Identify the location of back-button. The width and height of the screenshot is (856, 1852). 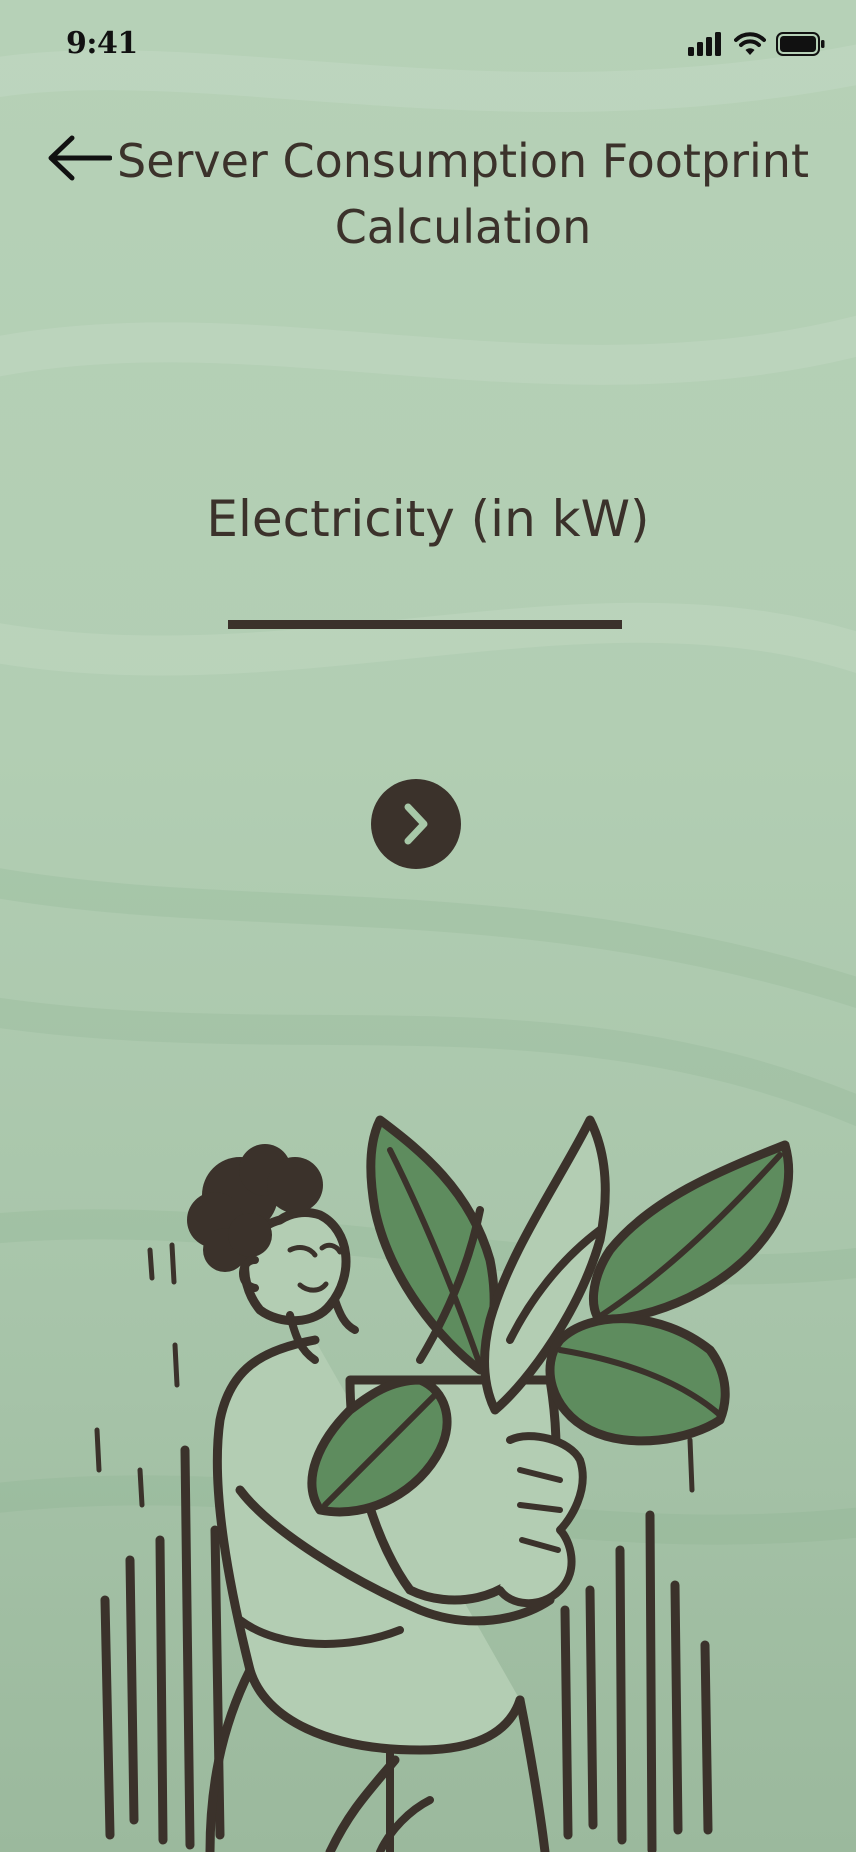
(79, 158).